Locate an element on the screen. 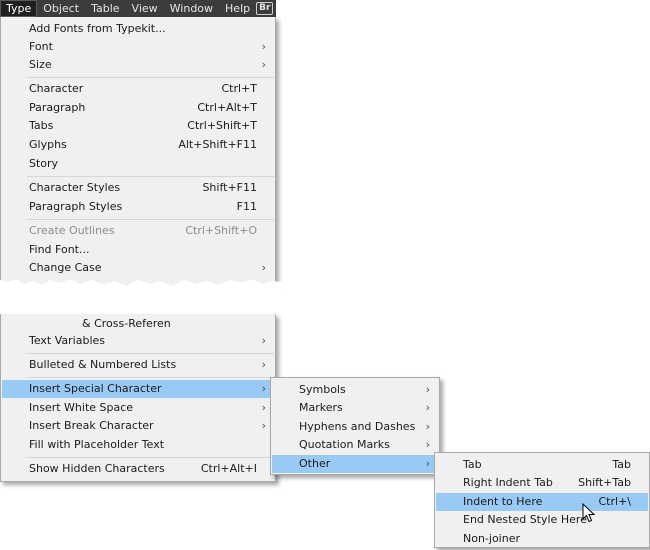 Image resolution: width=650 pixels, height=550 pixels. menu-item-insert-white-space: Insert White Space › is located at coordinates (138, 408).